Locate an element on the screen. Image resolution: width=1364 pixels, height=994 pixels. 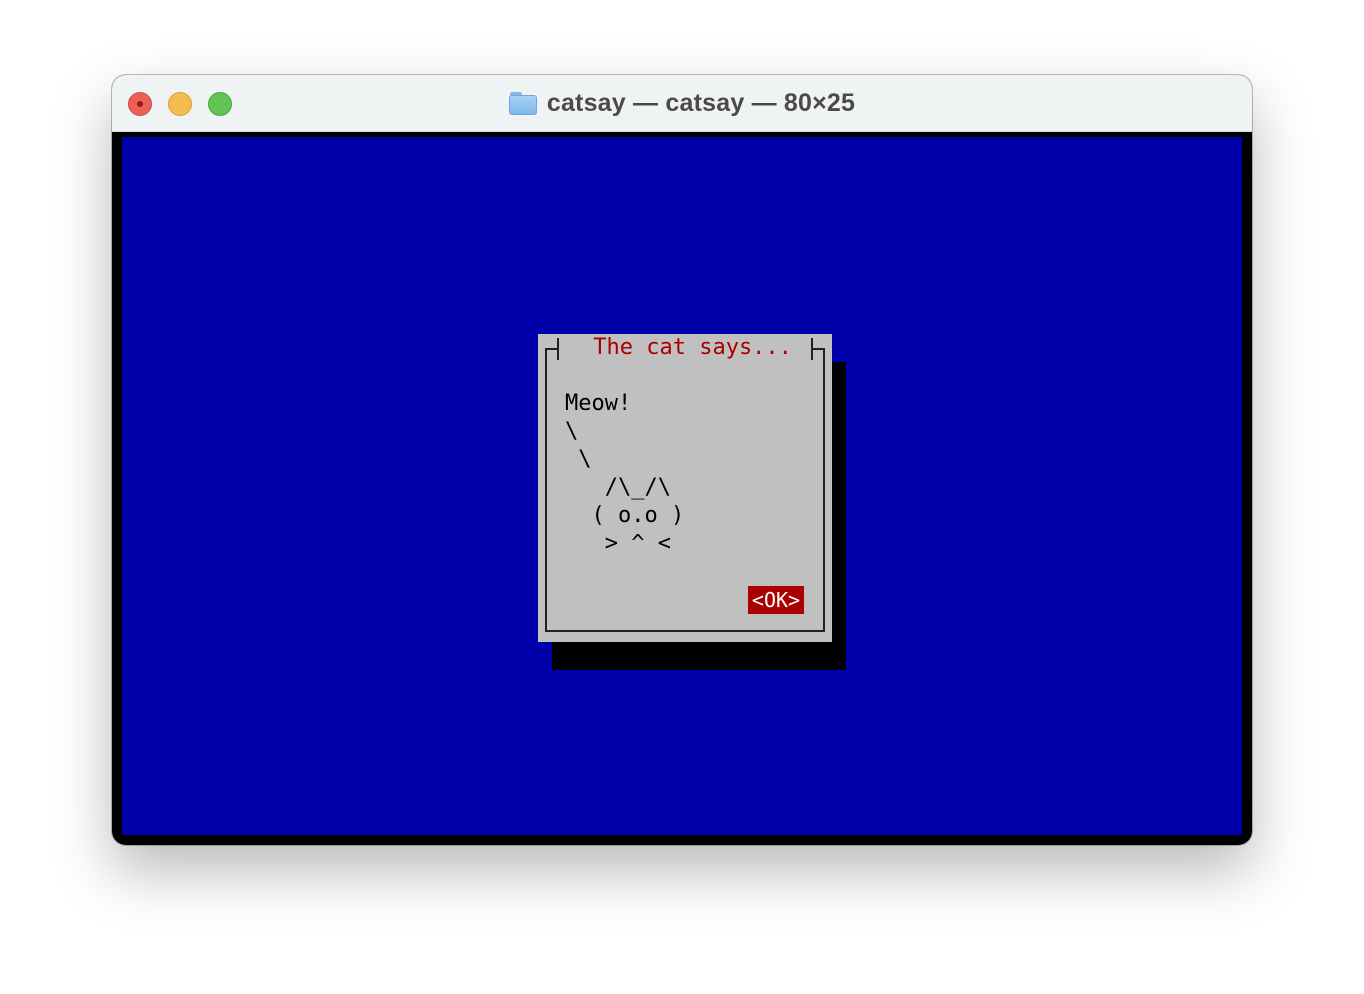
window-title-group: catsay — catsay — 80×25 is located at coordinates (682, 103).